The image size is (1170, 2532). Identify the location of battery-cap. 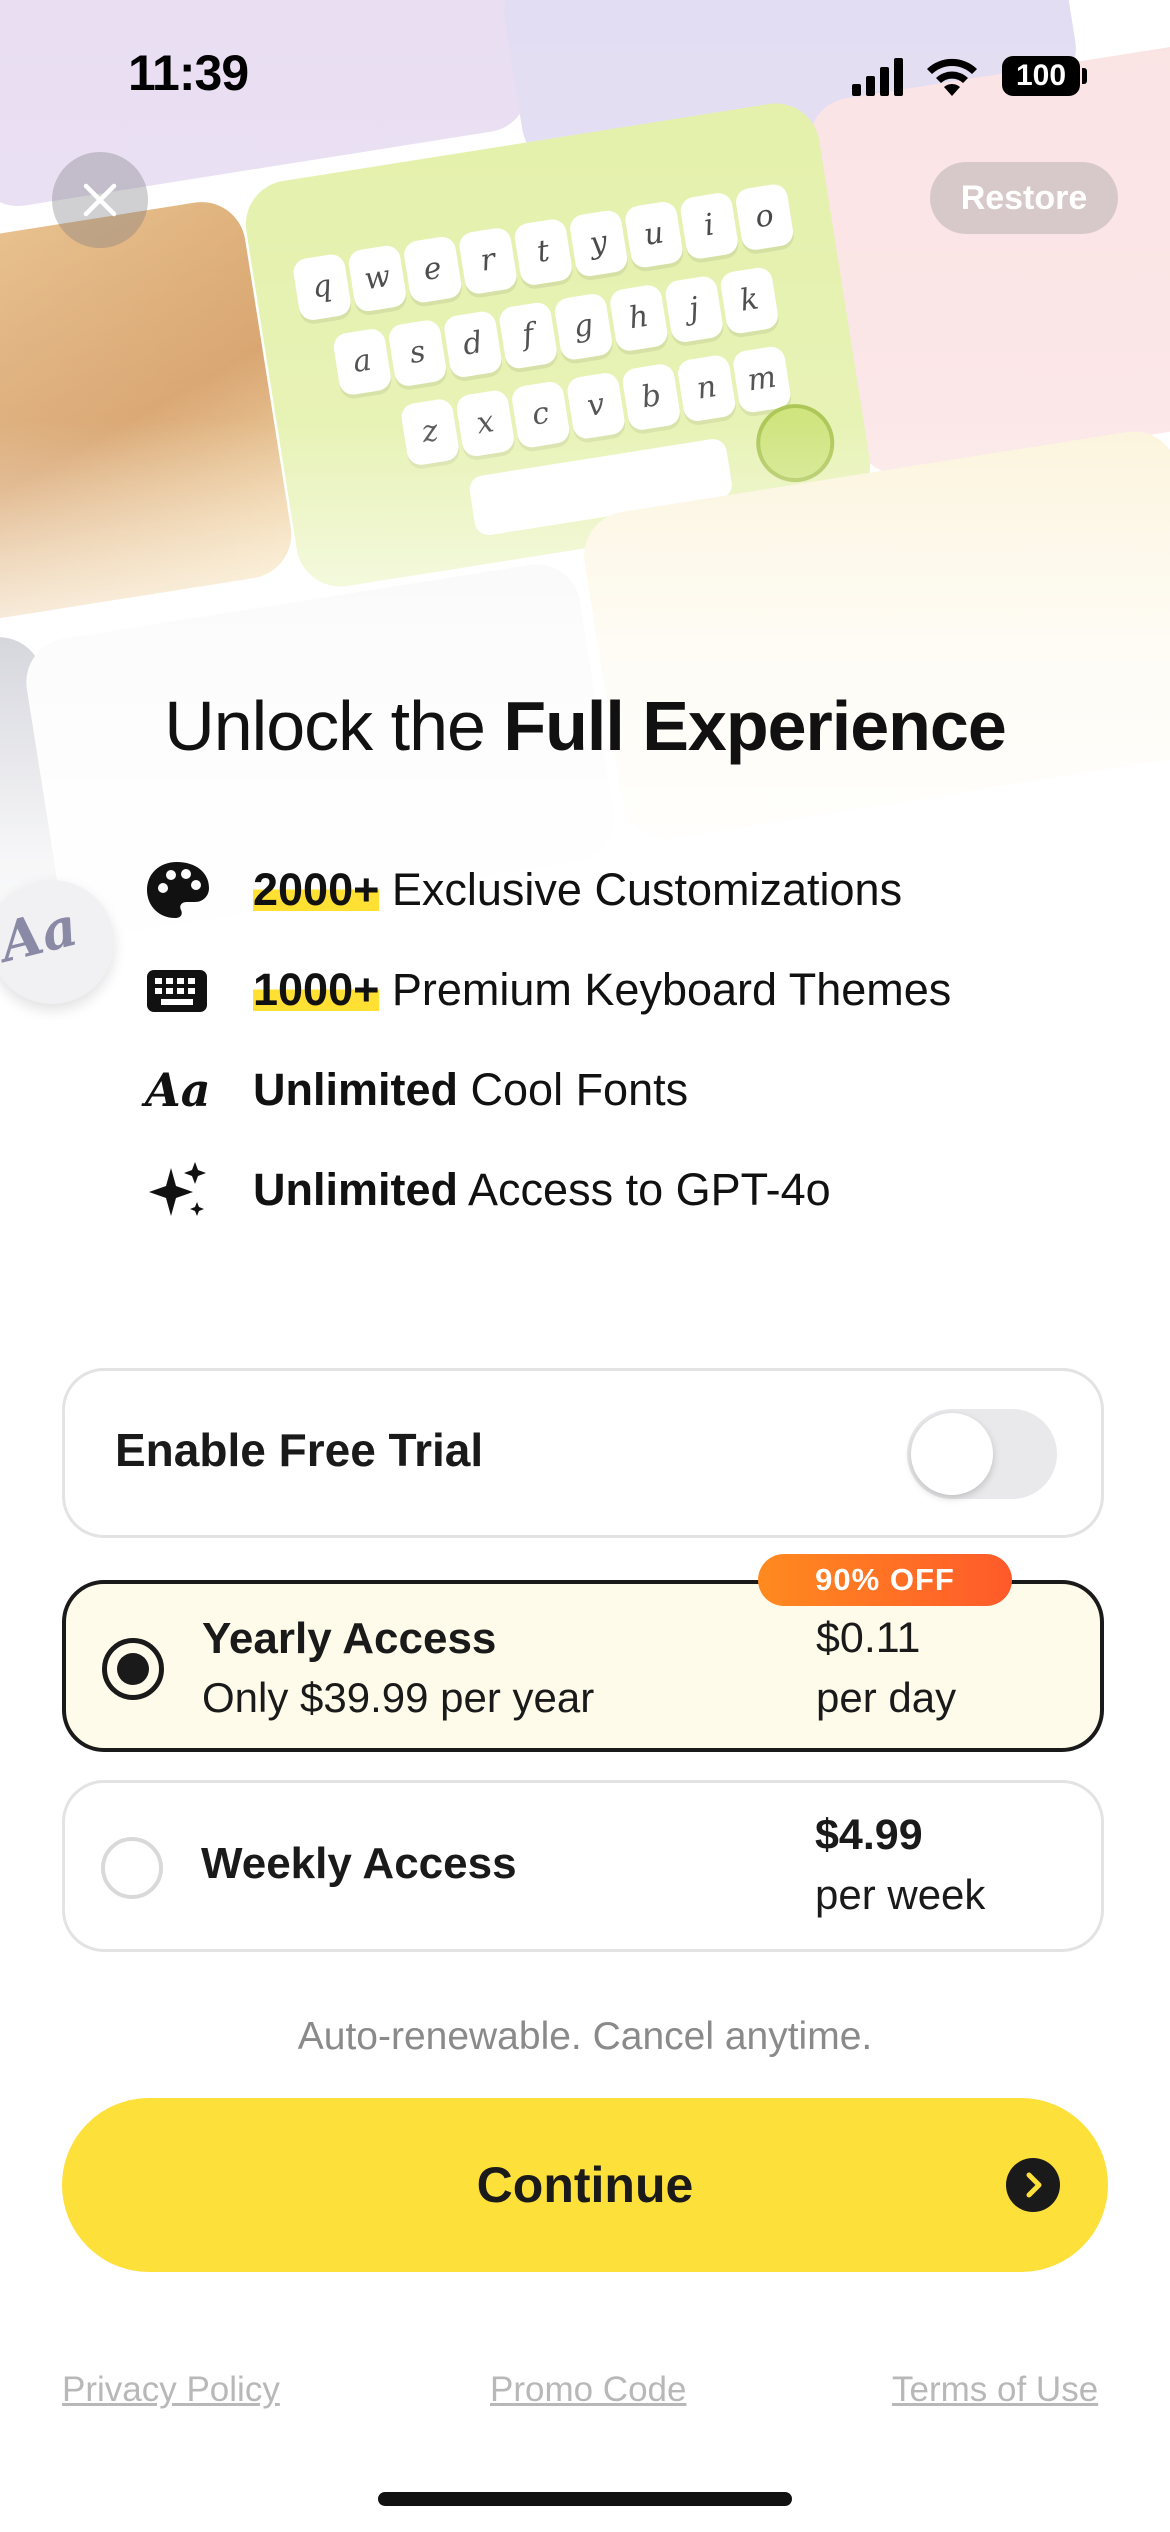
(1084, 76).